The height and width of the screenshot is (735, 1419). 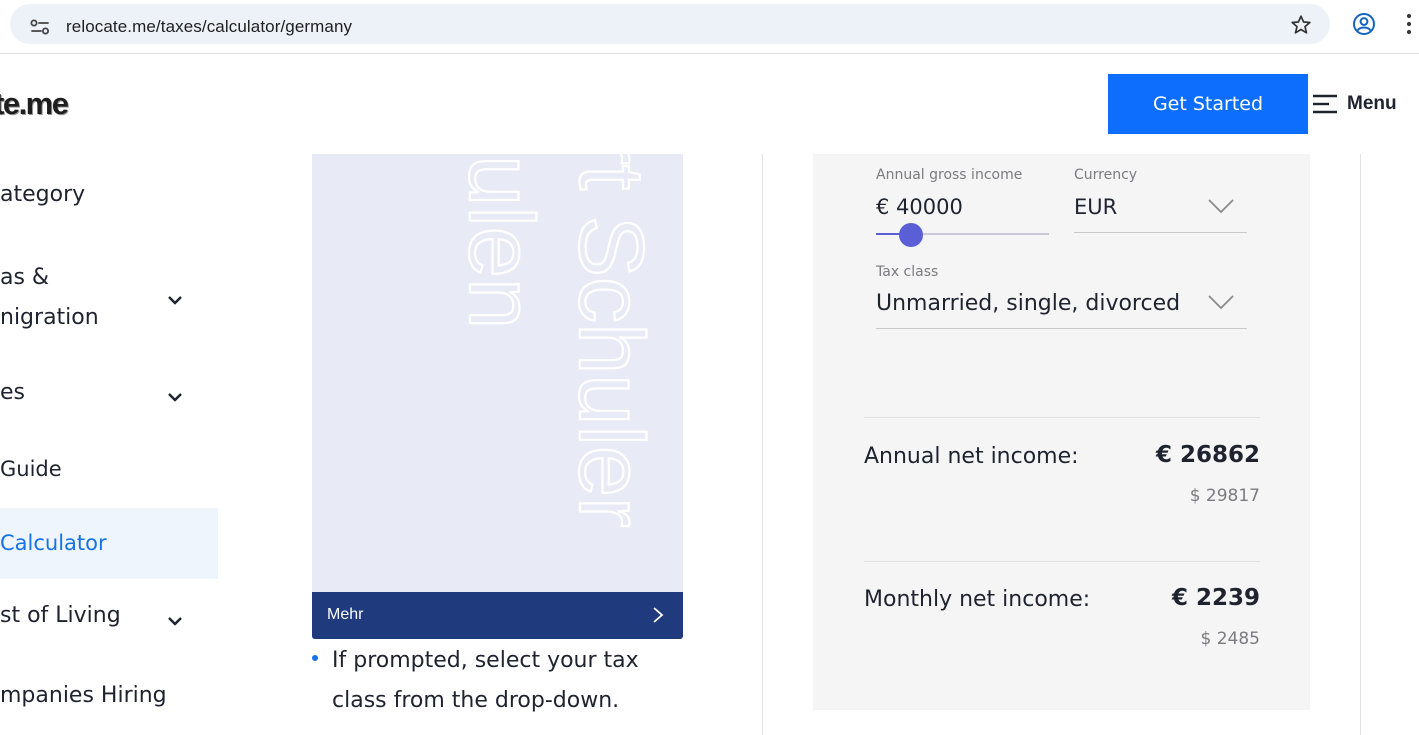 I want to click on annual-net-usd: $ 29817, so click(x=1224, y=496).